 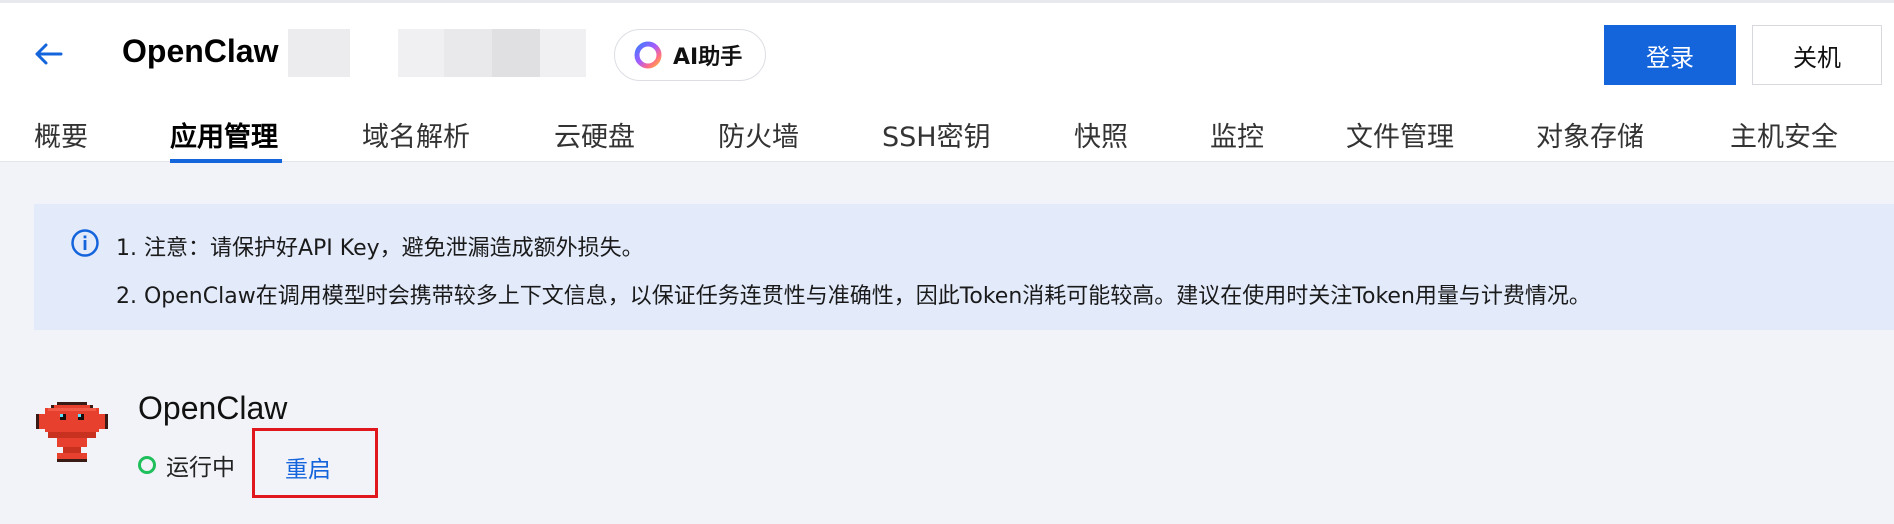 I want to click on tab-host-security: 主机安全, so click(x=1784, y=134).